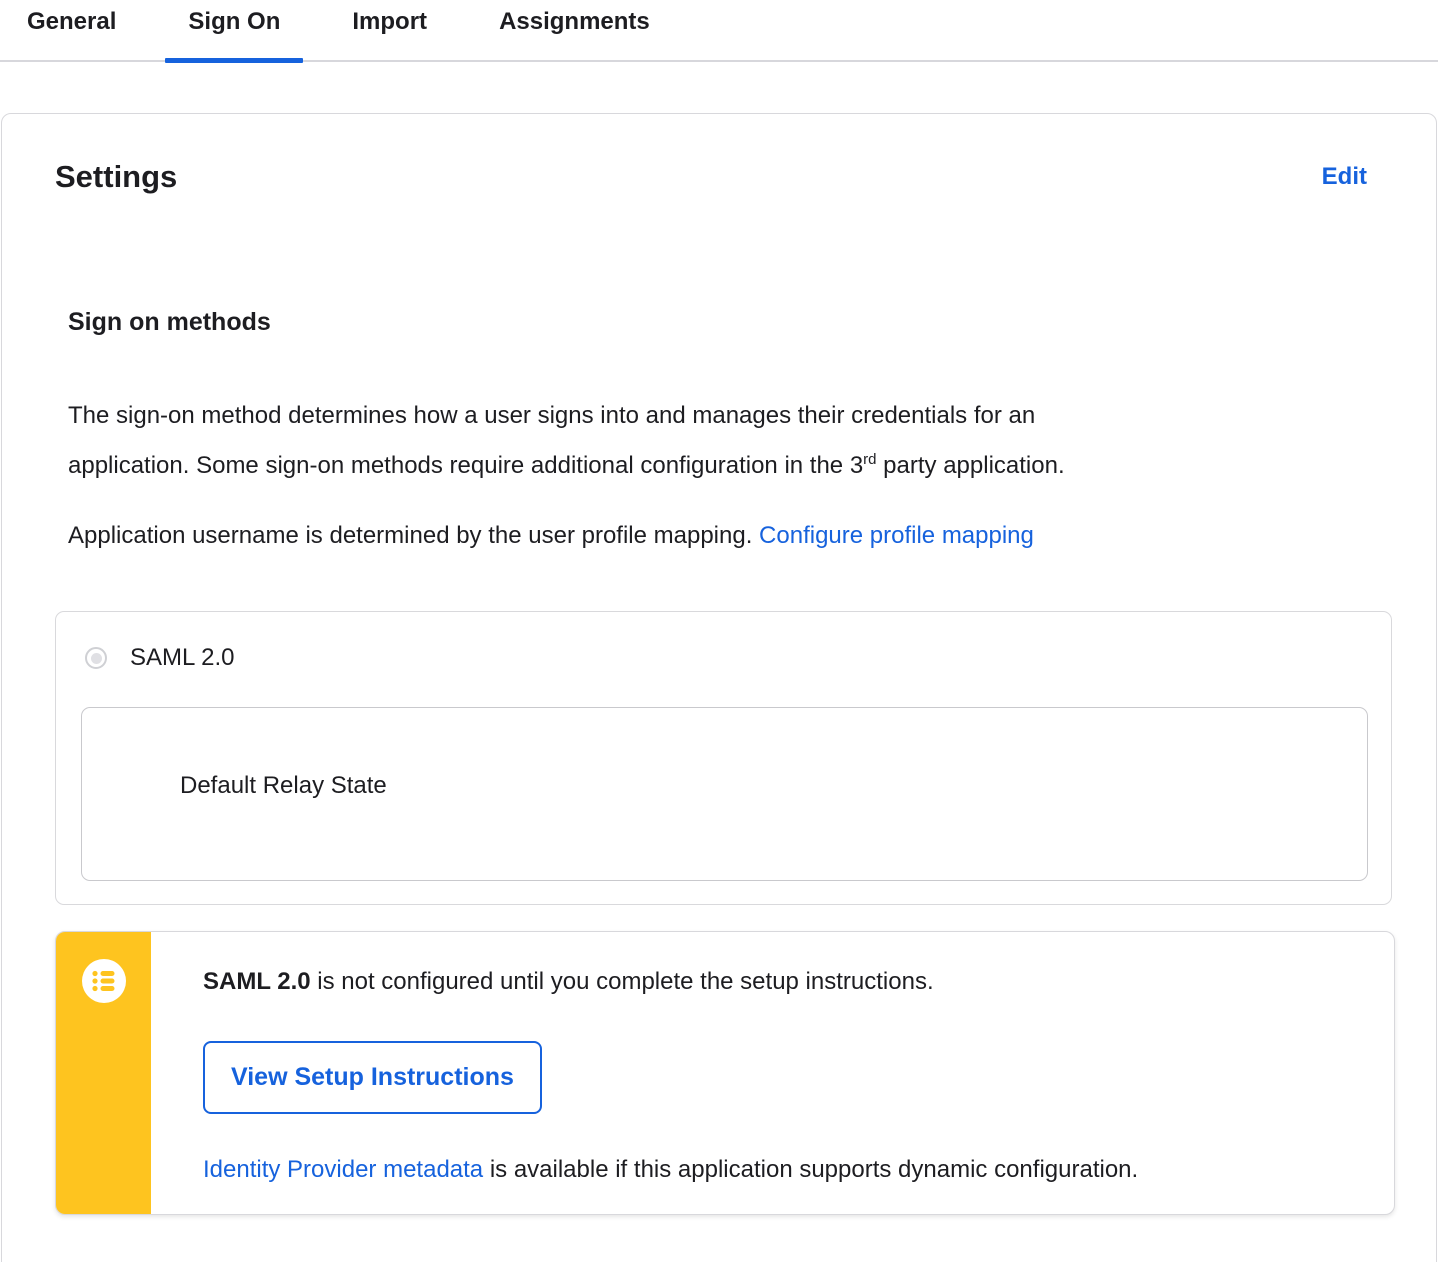 This screenshot has height=1262, width=1438. What do you see at coordinates (722, 155) in the screenshot?
I see `settings-card-header: Settings Edit` at bounding box center [722, 155].